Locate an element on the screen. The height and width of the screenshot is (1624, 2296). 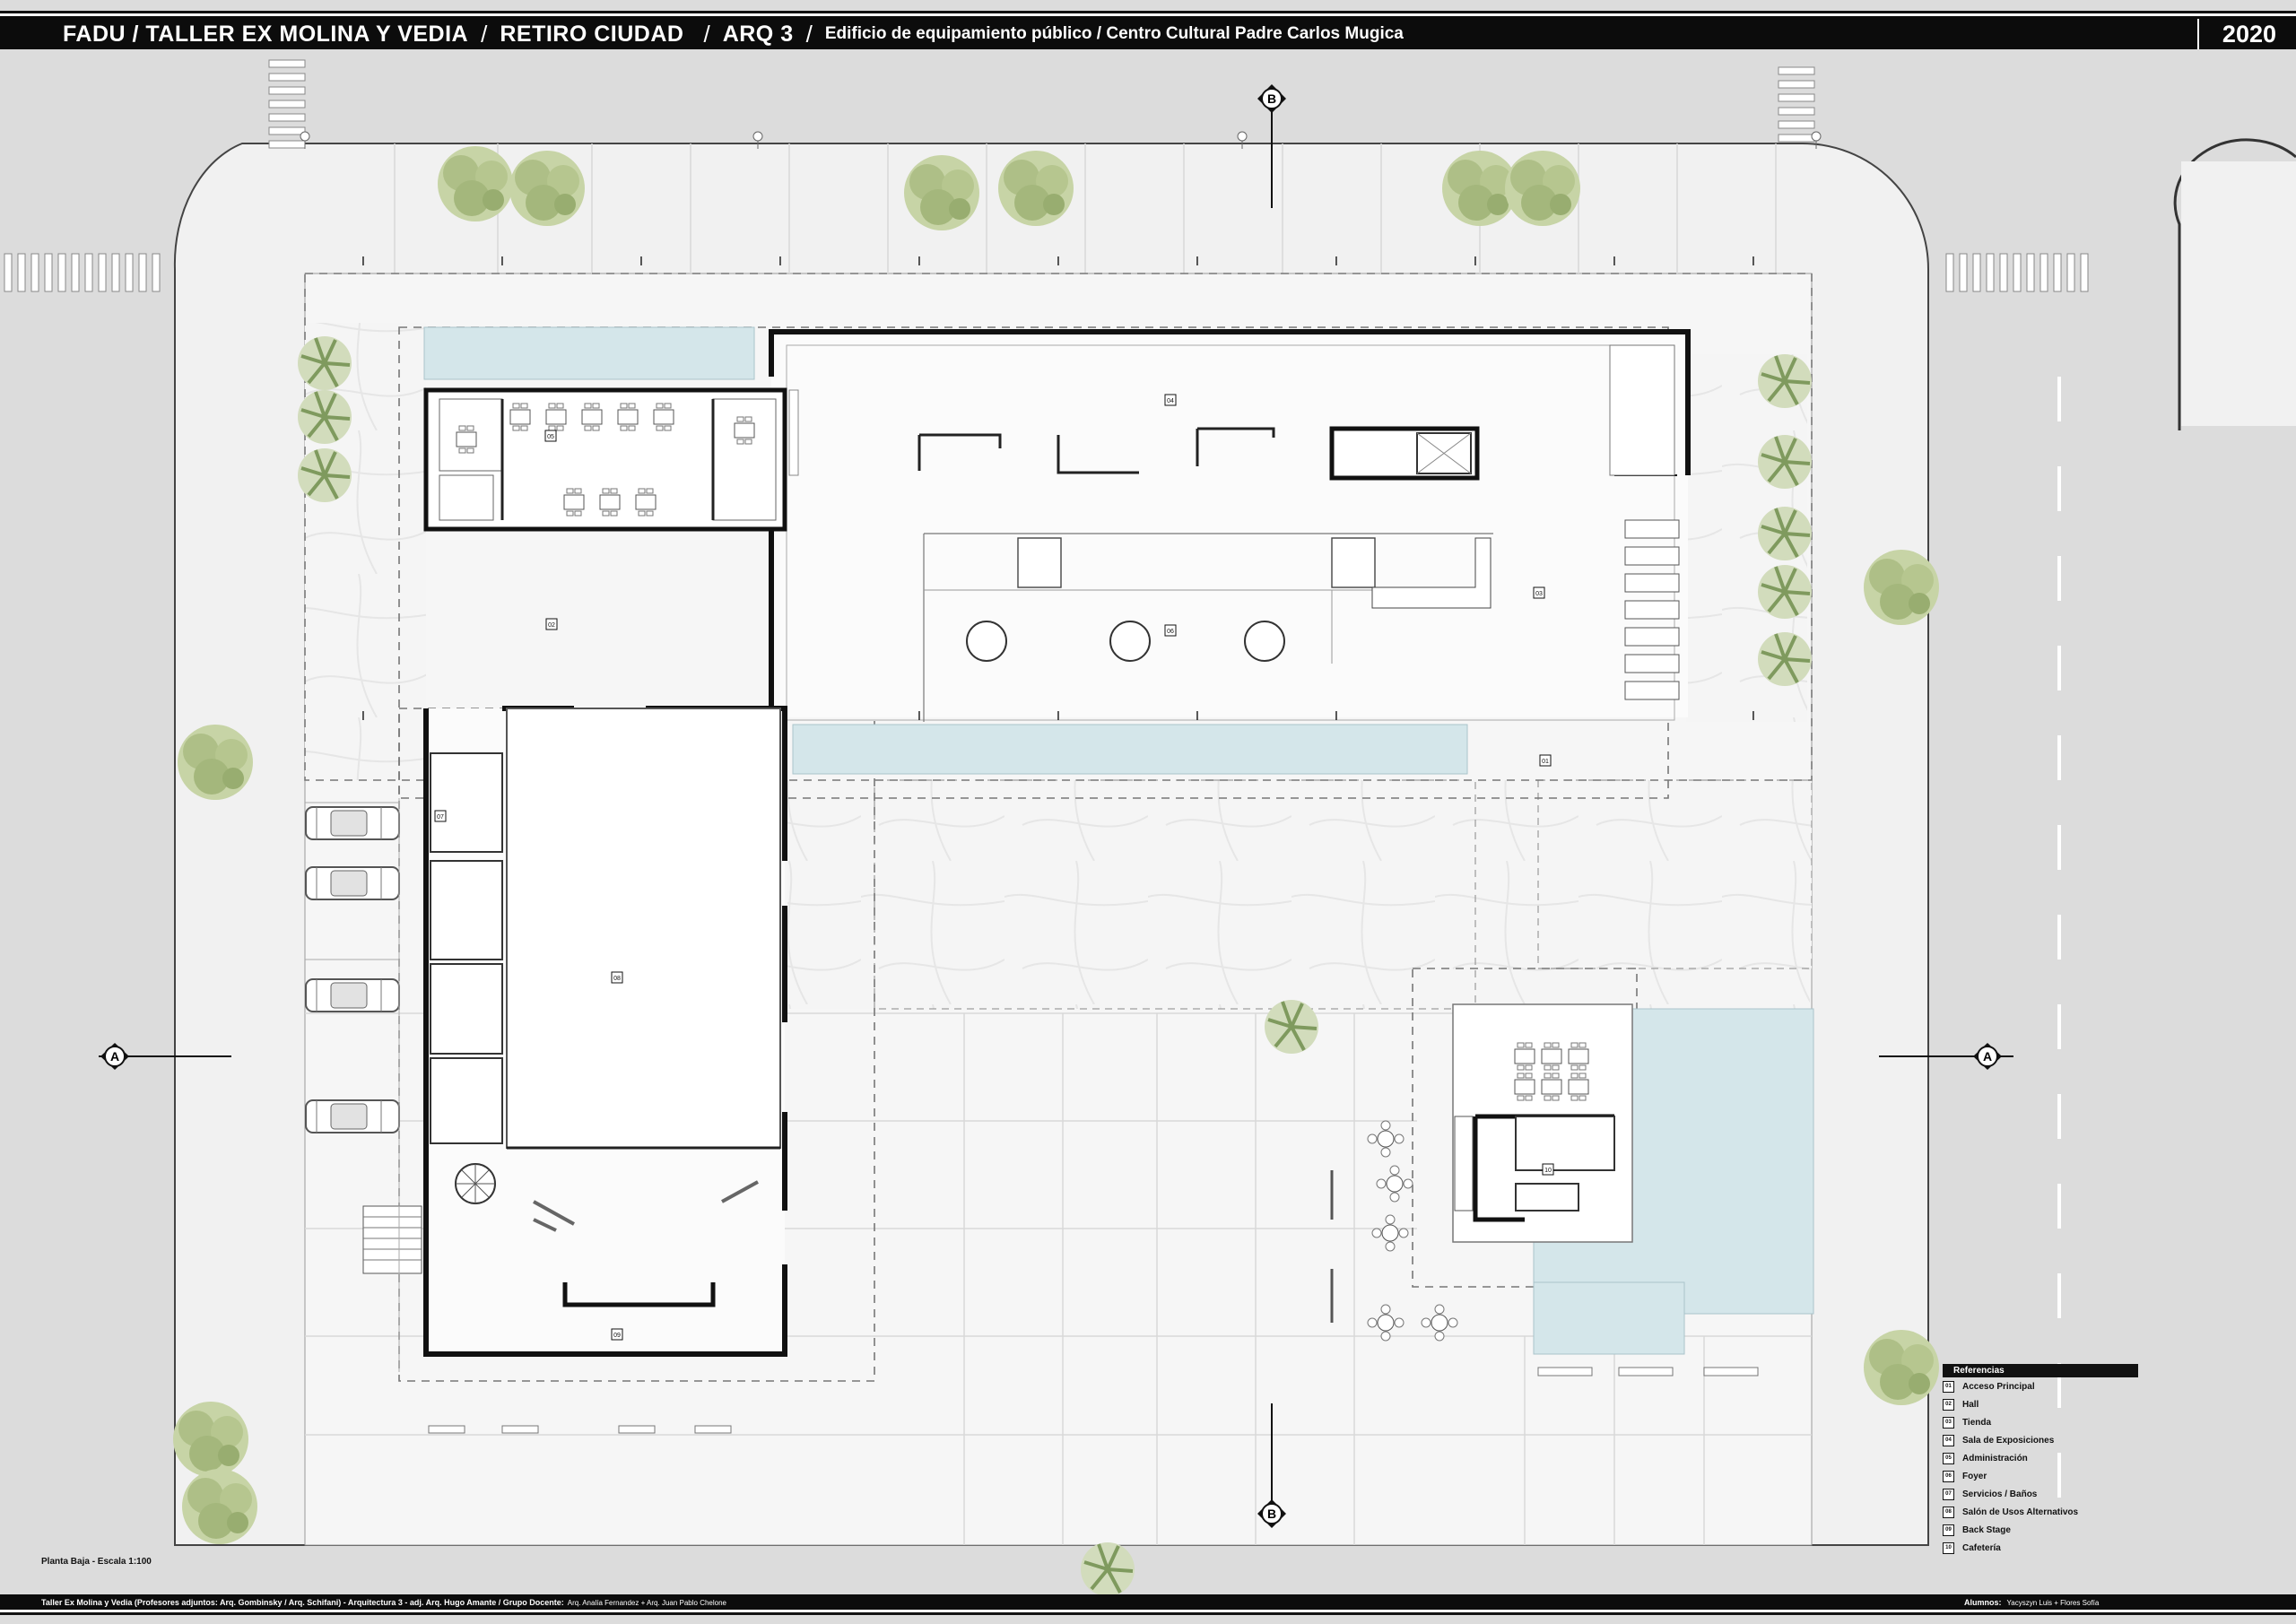
room-tag-02: 02 is located at coordinates (551, 624).